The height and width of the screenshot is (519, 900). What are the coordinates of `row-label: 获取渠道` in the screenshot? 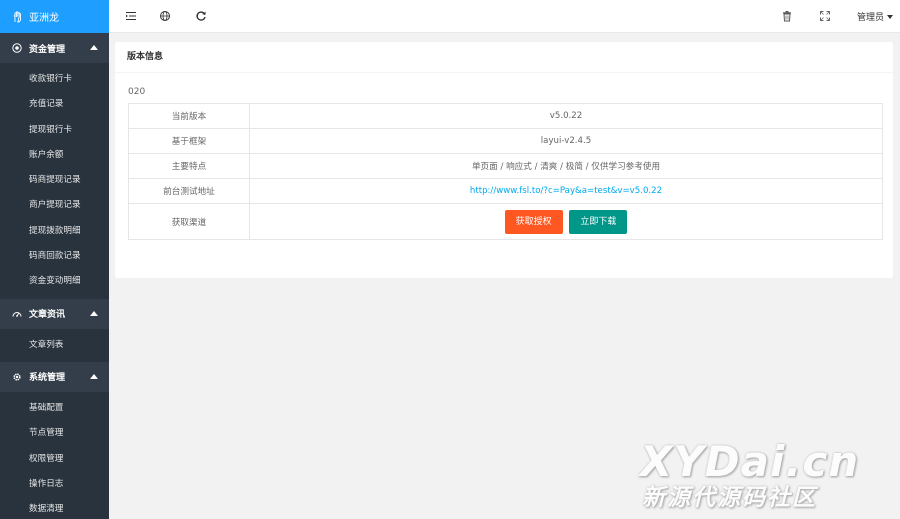 It's located at (189, 221).